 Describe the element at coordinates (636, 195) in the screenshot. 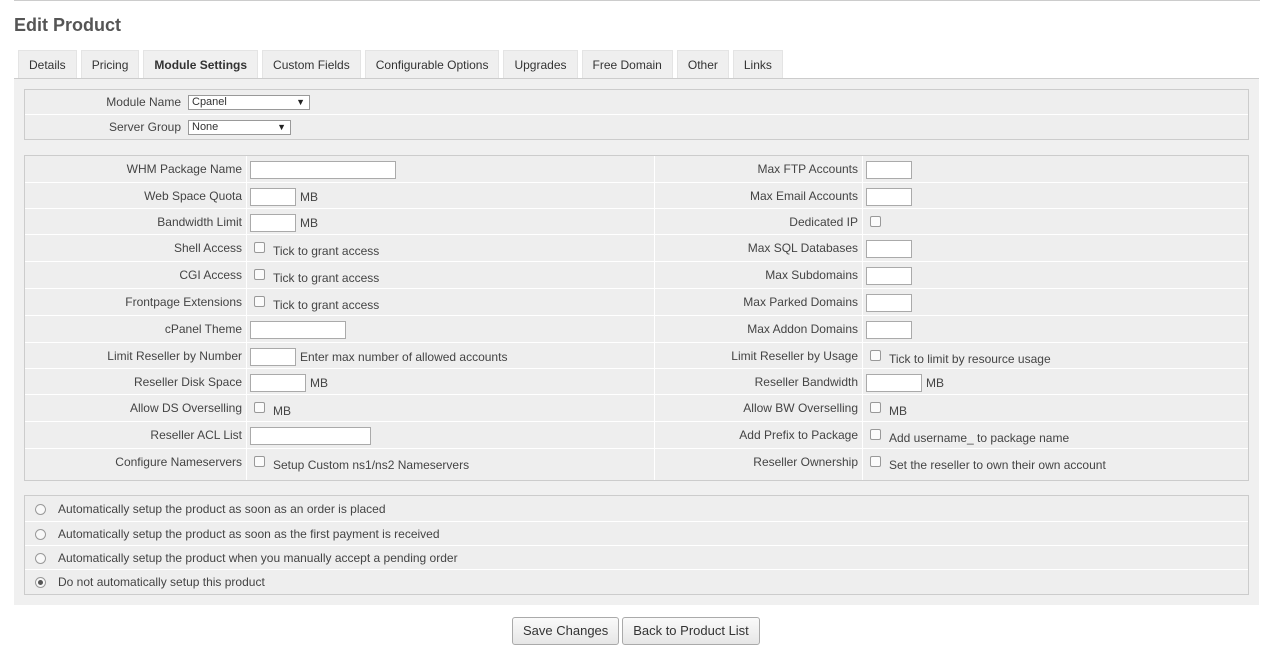

I see `settings-row: Web Space Quota MB Max Email Accounts` at that location.